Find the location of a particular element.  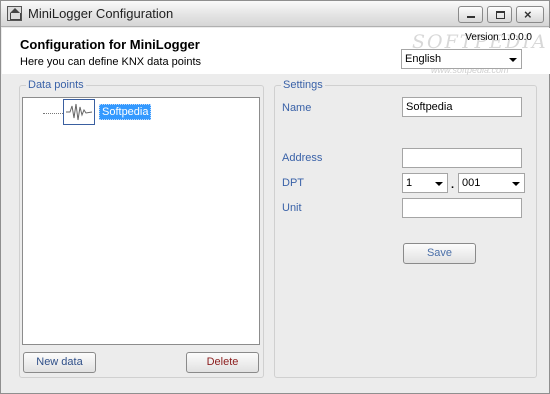

maximize-icon is located at coordinates (500, 15).